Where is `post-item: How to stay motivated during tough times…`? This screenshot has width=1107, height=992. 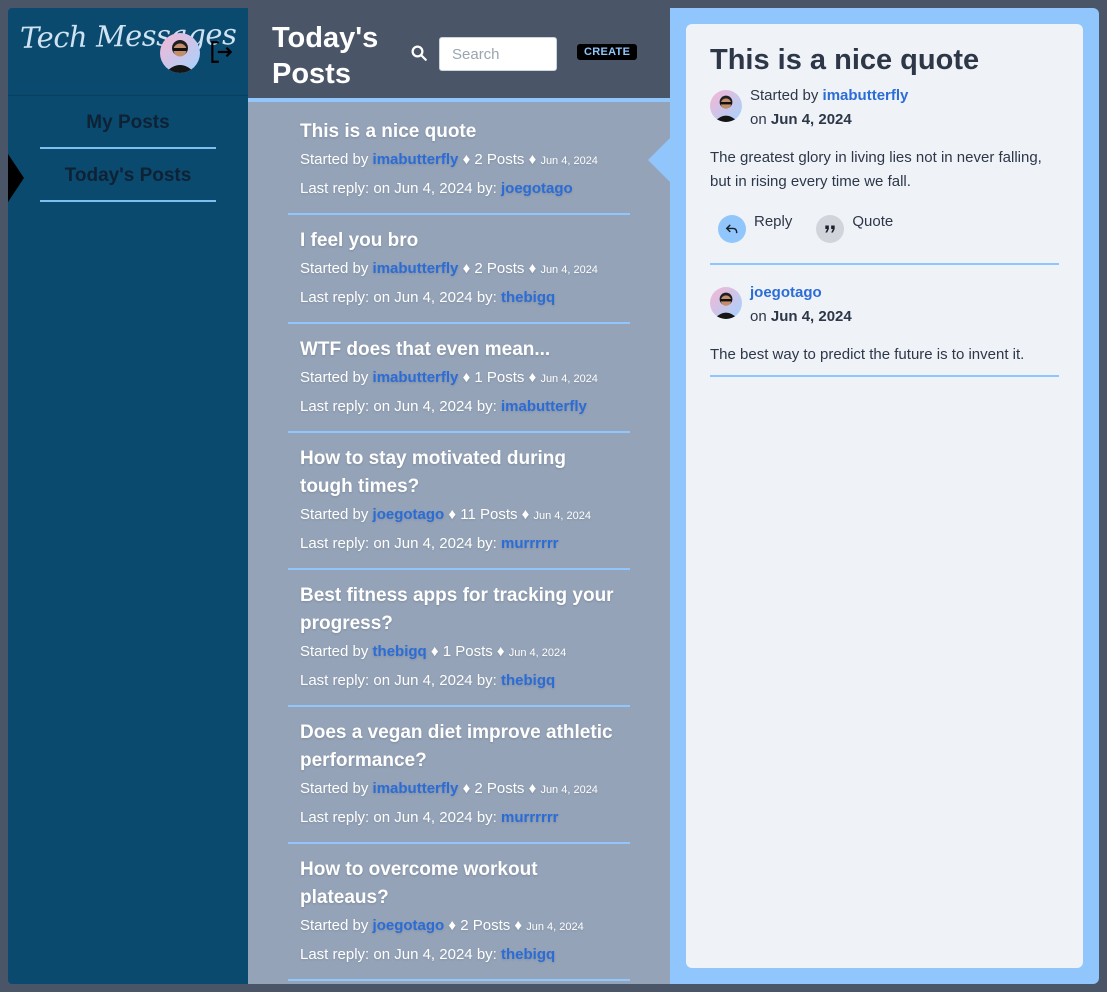 post-item: How to stay motivated during tough times… is located at coordinates (459, 501).